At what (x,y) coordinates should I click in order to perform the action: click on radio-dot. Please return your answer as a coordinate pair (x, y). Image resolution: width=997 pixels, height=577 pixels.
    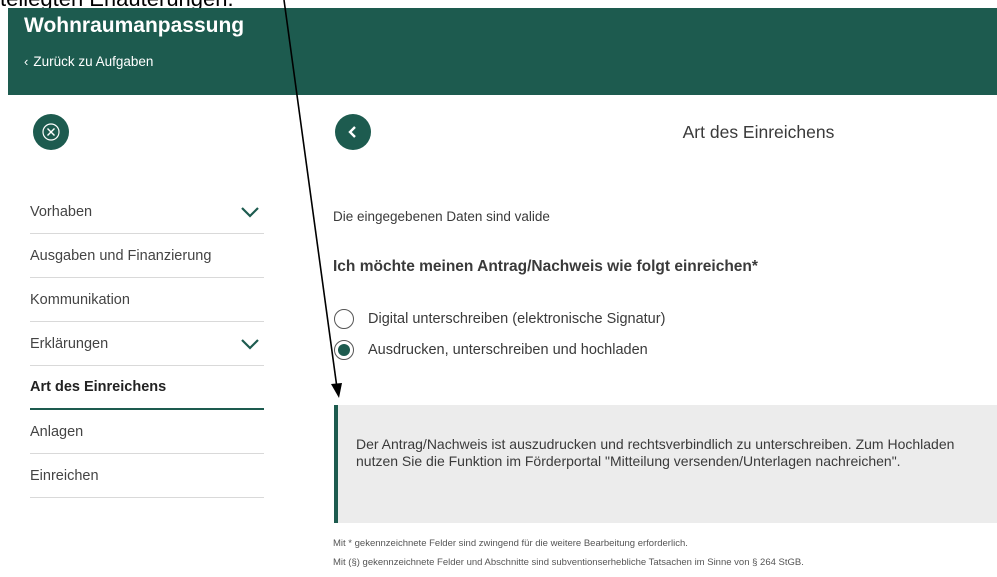
    Looking at the image, I should click on (344, 350).